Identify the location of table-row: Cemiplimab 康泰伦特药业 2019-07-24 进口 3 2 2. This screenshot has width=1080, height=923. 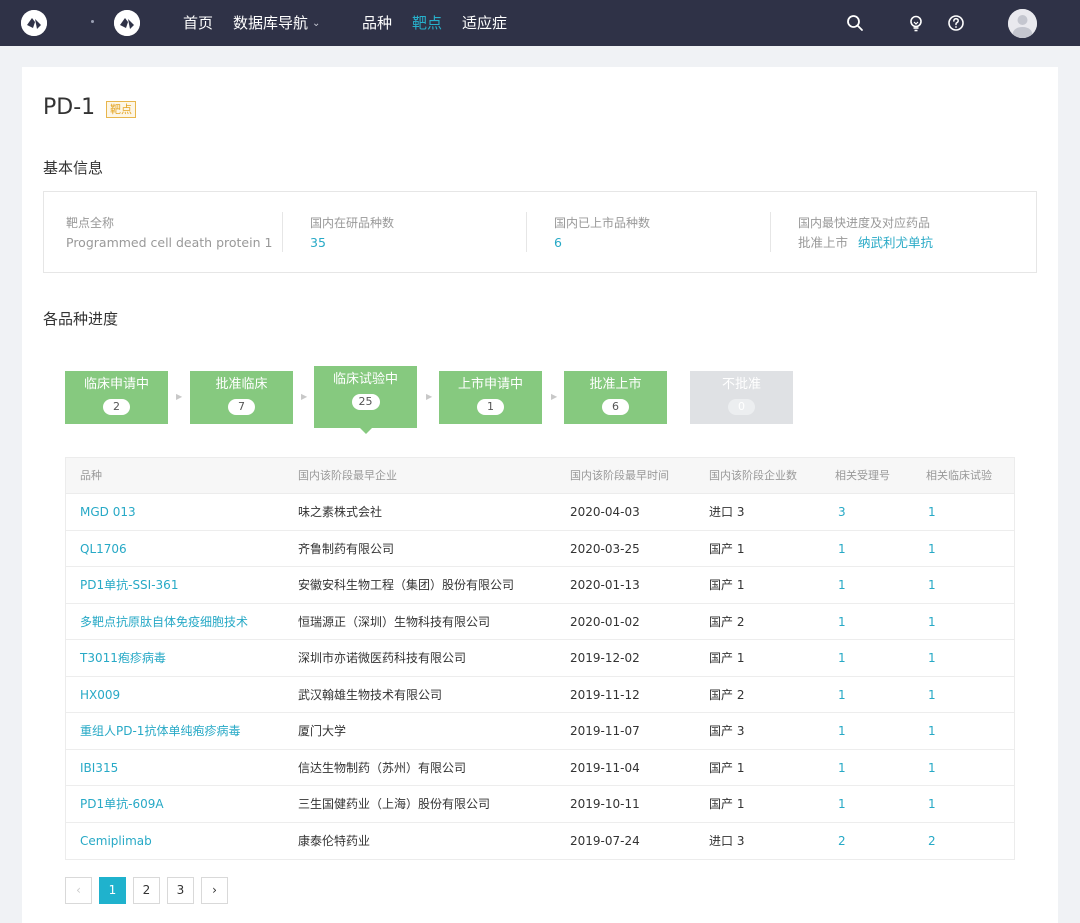
(540, 841).